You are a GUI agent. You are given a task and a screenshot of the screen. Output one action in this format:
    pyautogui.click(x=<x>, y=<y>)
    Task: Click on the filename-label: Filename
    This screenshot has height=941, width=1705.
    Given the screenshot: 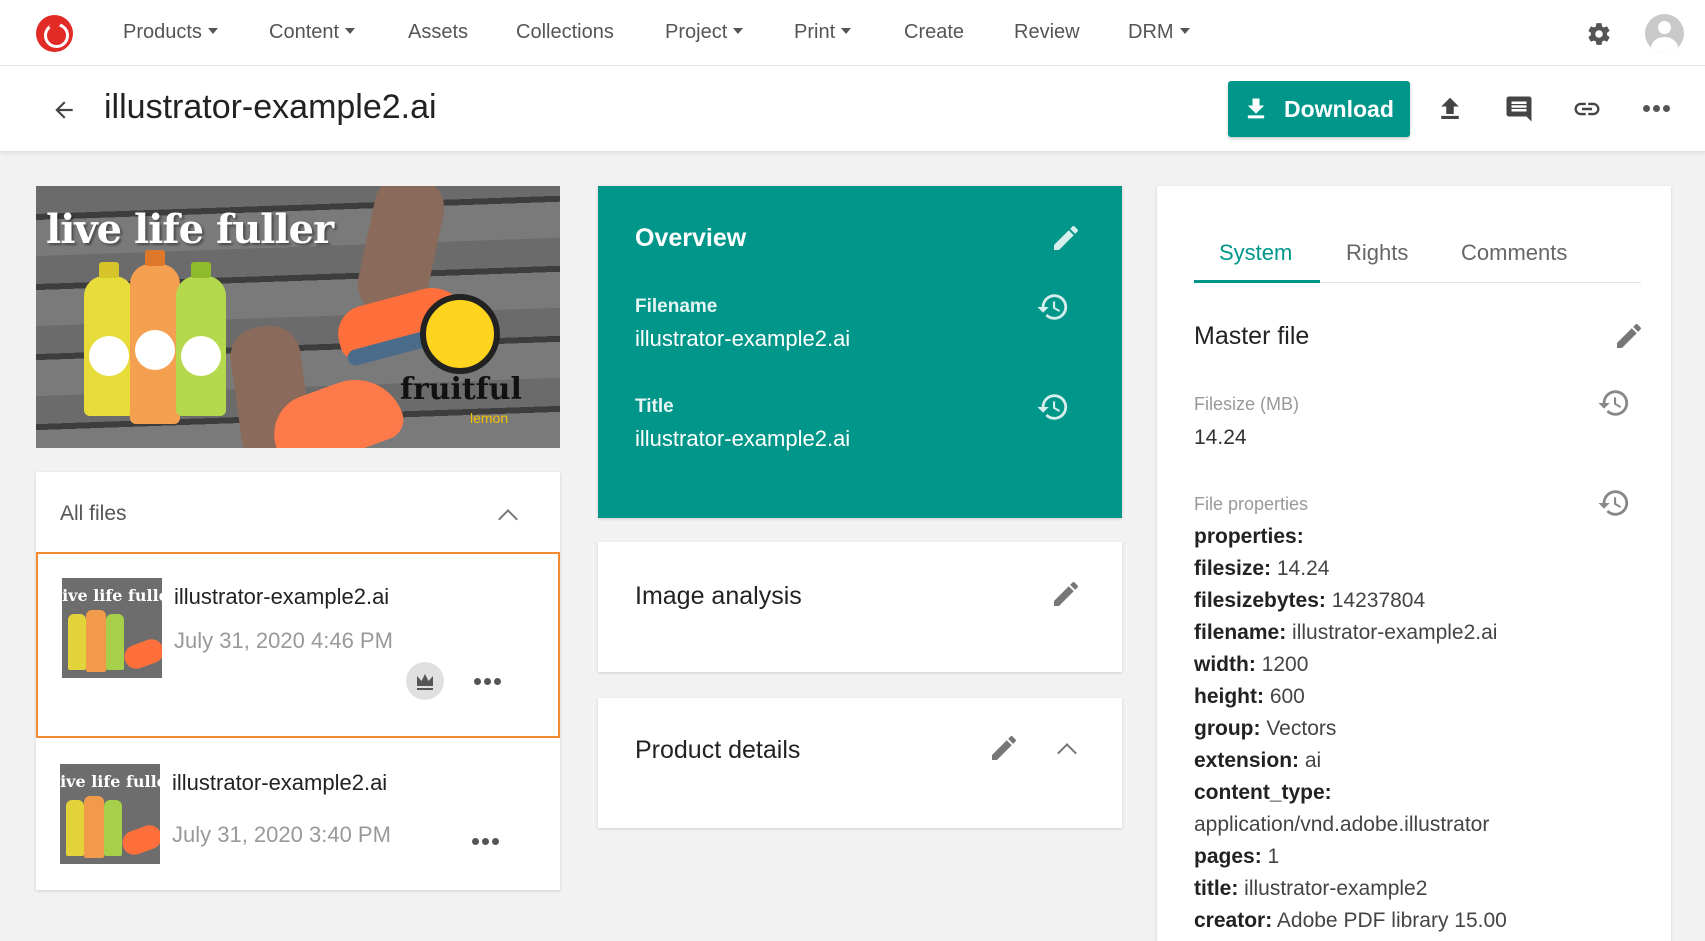 What is the action you would take?
    pyautogui.click(x=676, y=306)
    